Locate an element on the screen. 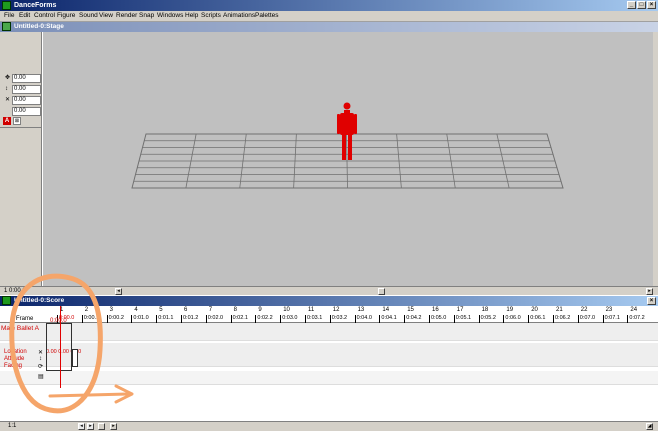  grid-column-line is located at coordinates (347, 161).